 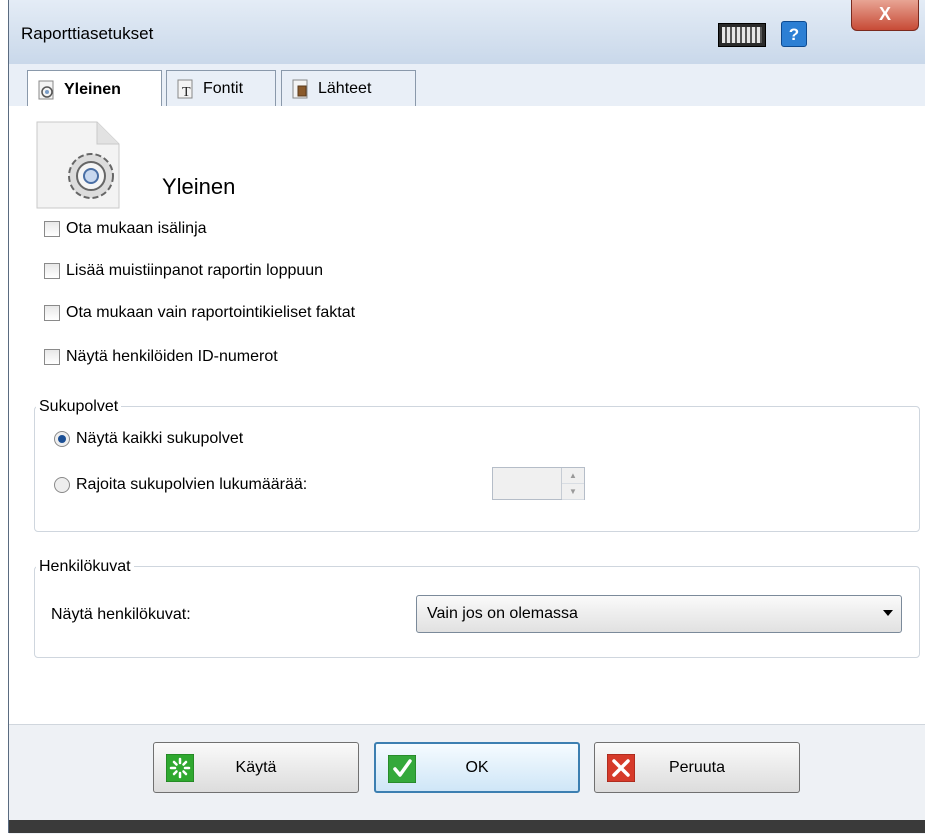 I want to click on checkbox-add-notes: Lisää muistiinpanot raportin loppuun, so click(x=183, y=271).